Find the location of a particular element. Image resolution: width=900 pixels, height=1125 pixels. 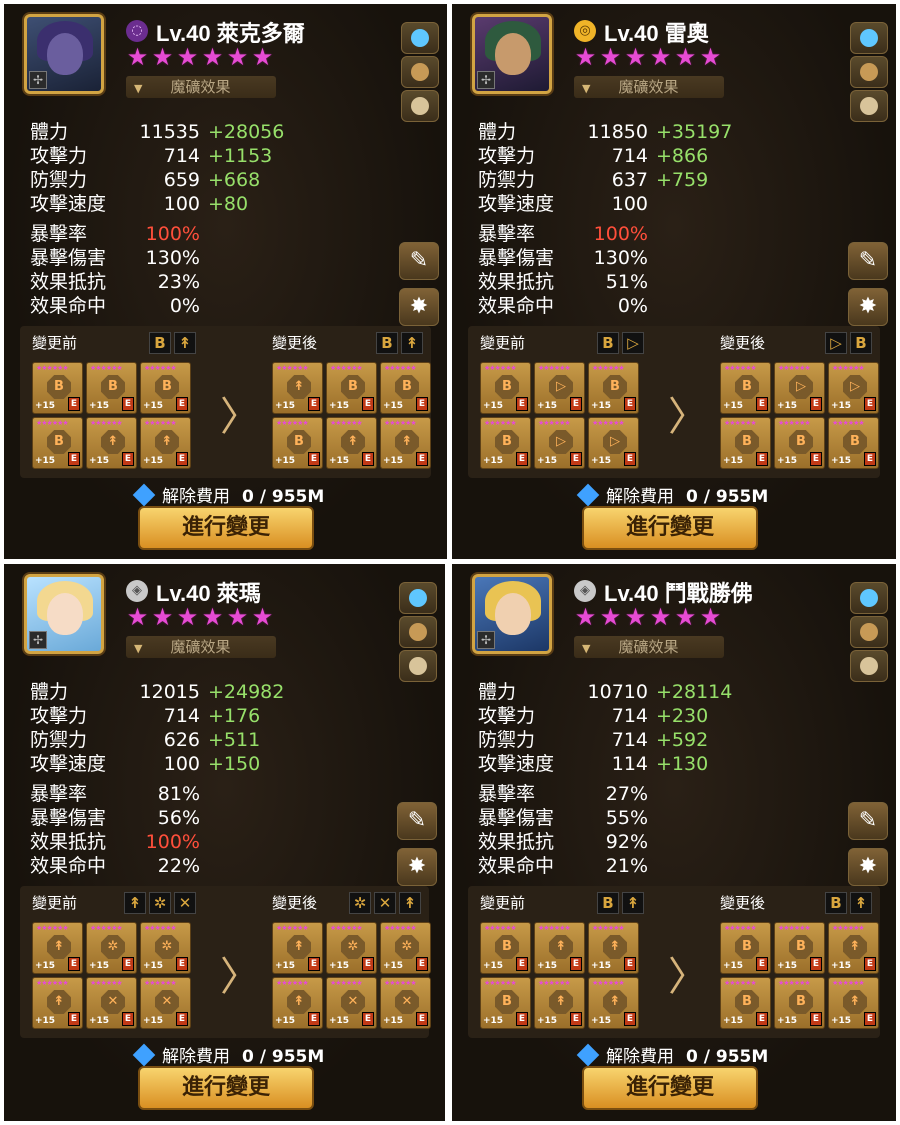

stat-row: 效果命中 22% is located at coordinates (160, 866).